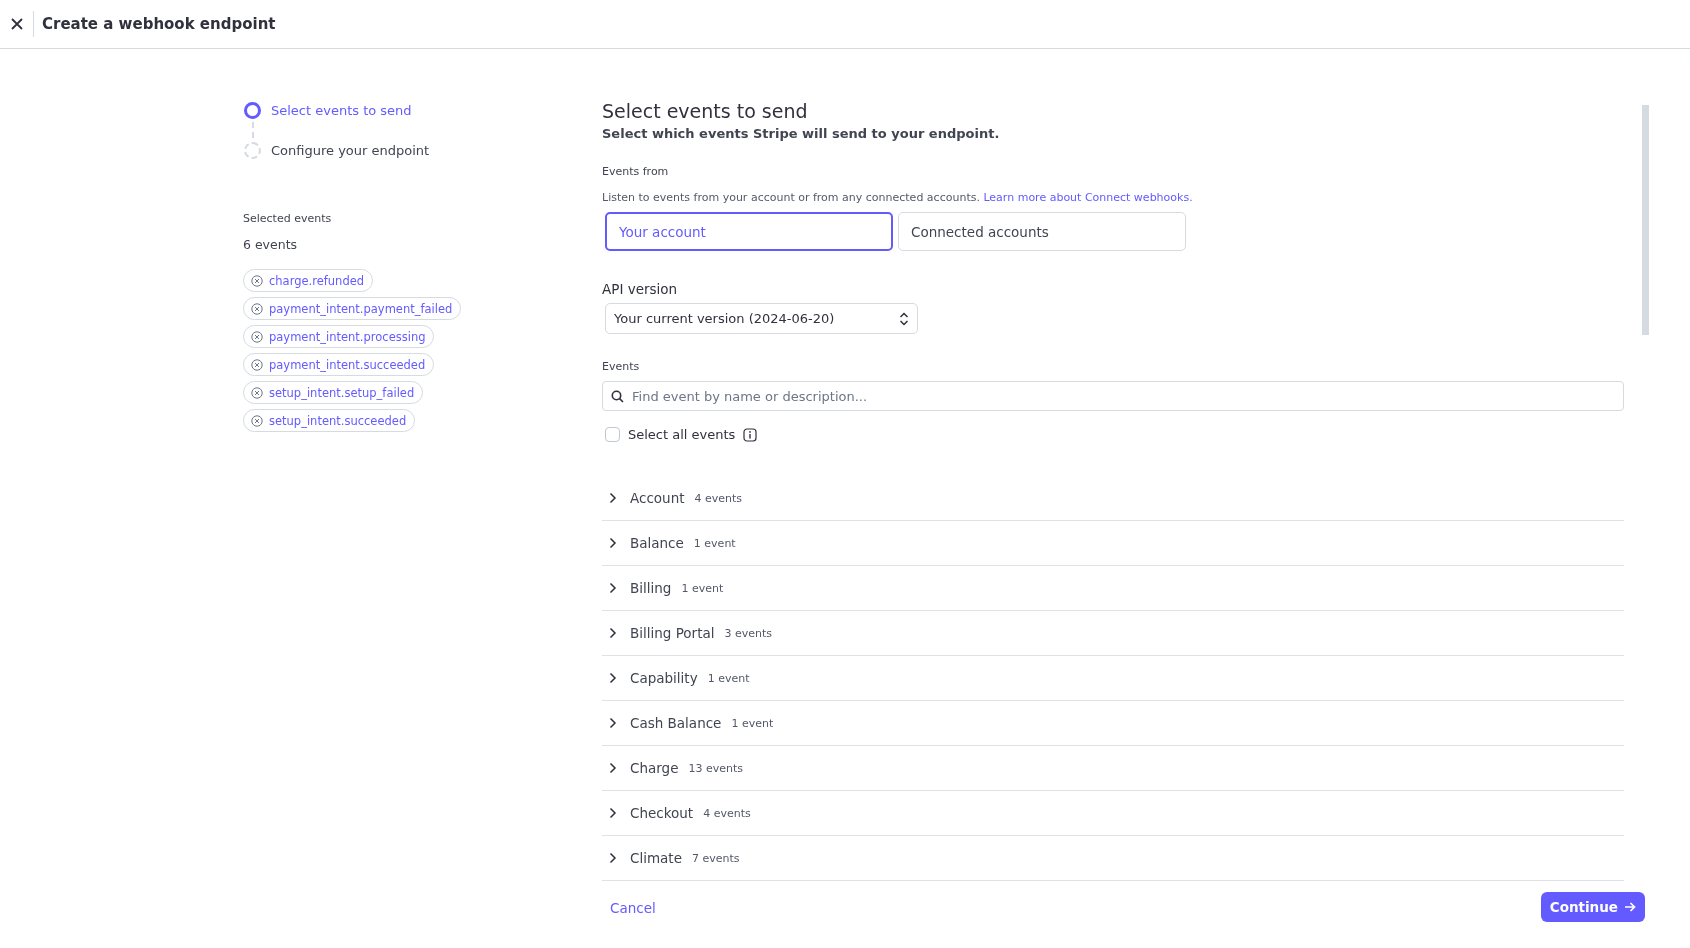  I want to click on connect-webhooks-link: Learn more about Connect webhooks., so click(1088, 197).